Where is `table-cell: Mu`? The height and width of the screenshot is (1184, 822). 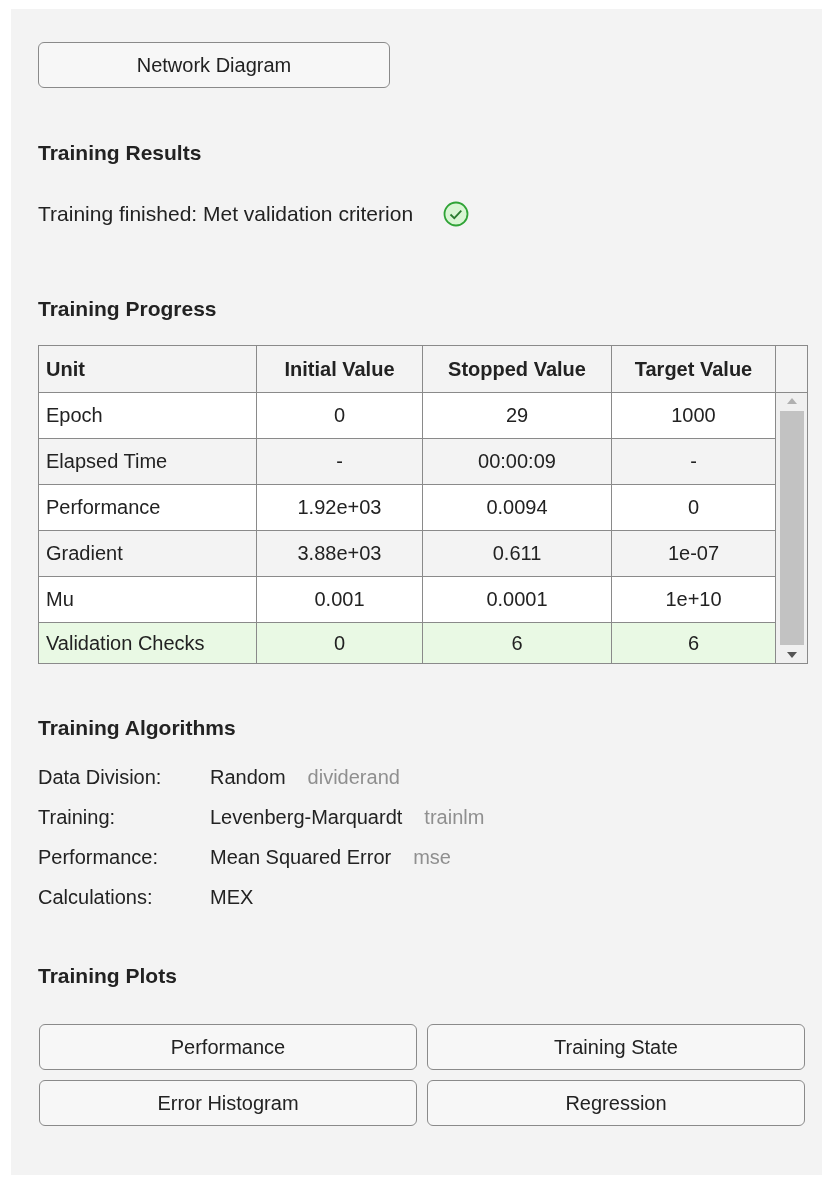
table-cell: Mu is located at coordinates (148, 600).